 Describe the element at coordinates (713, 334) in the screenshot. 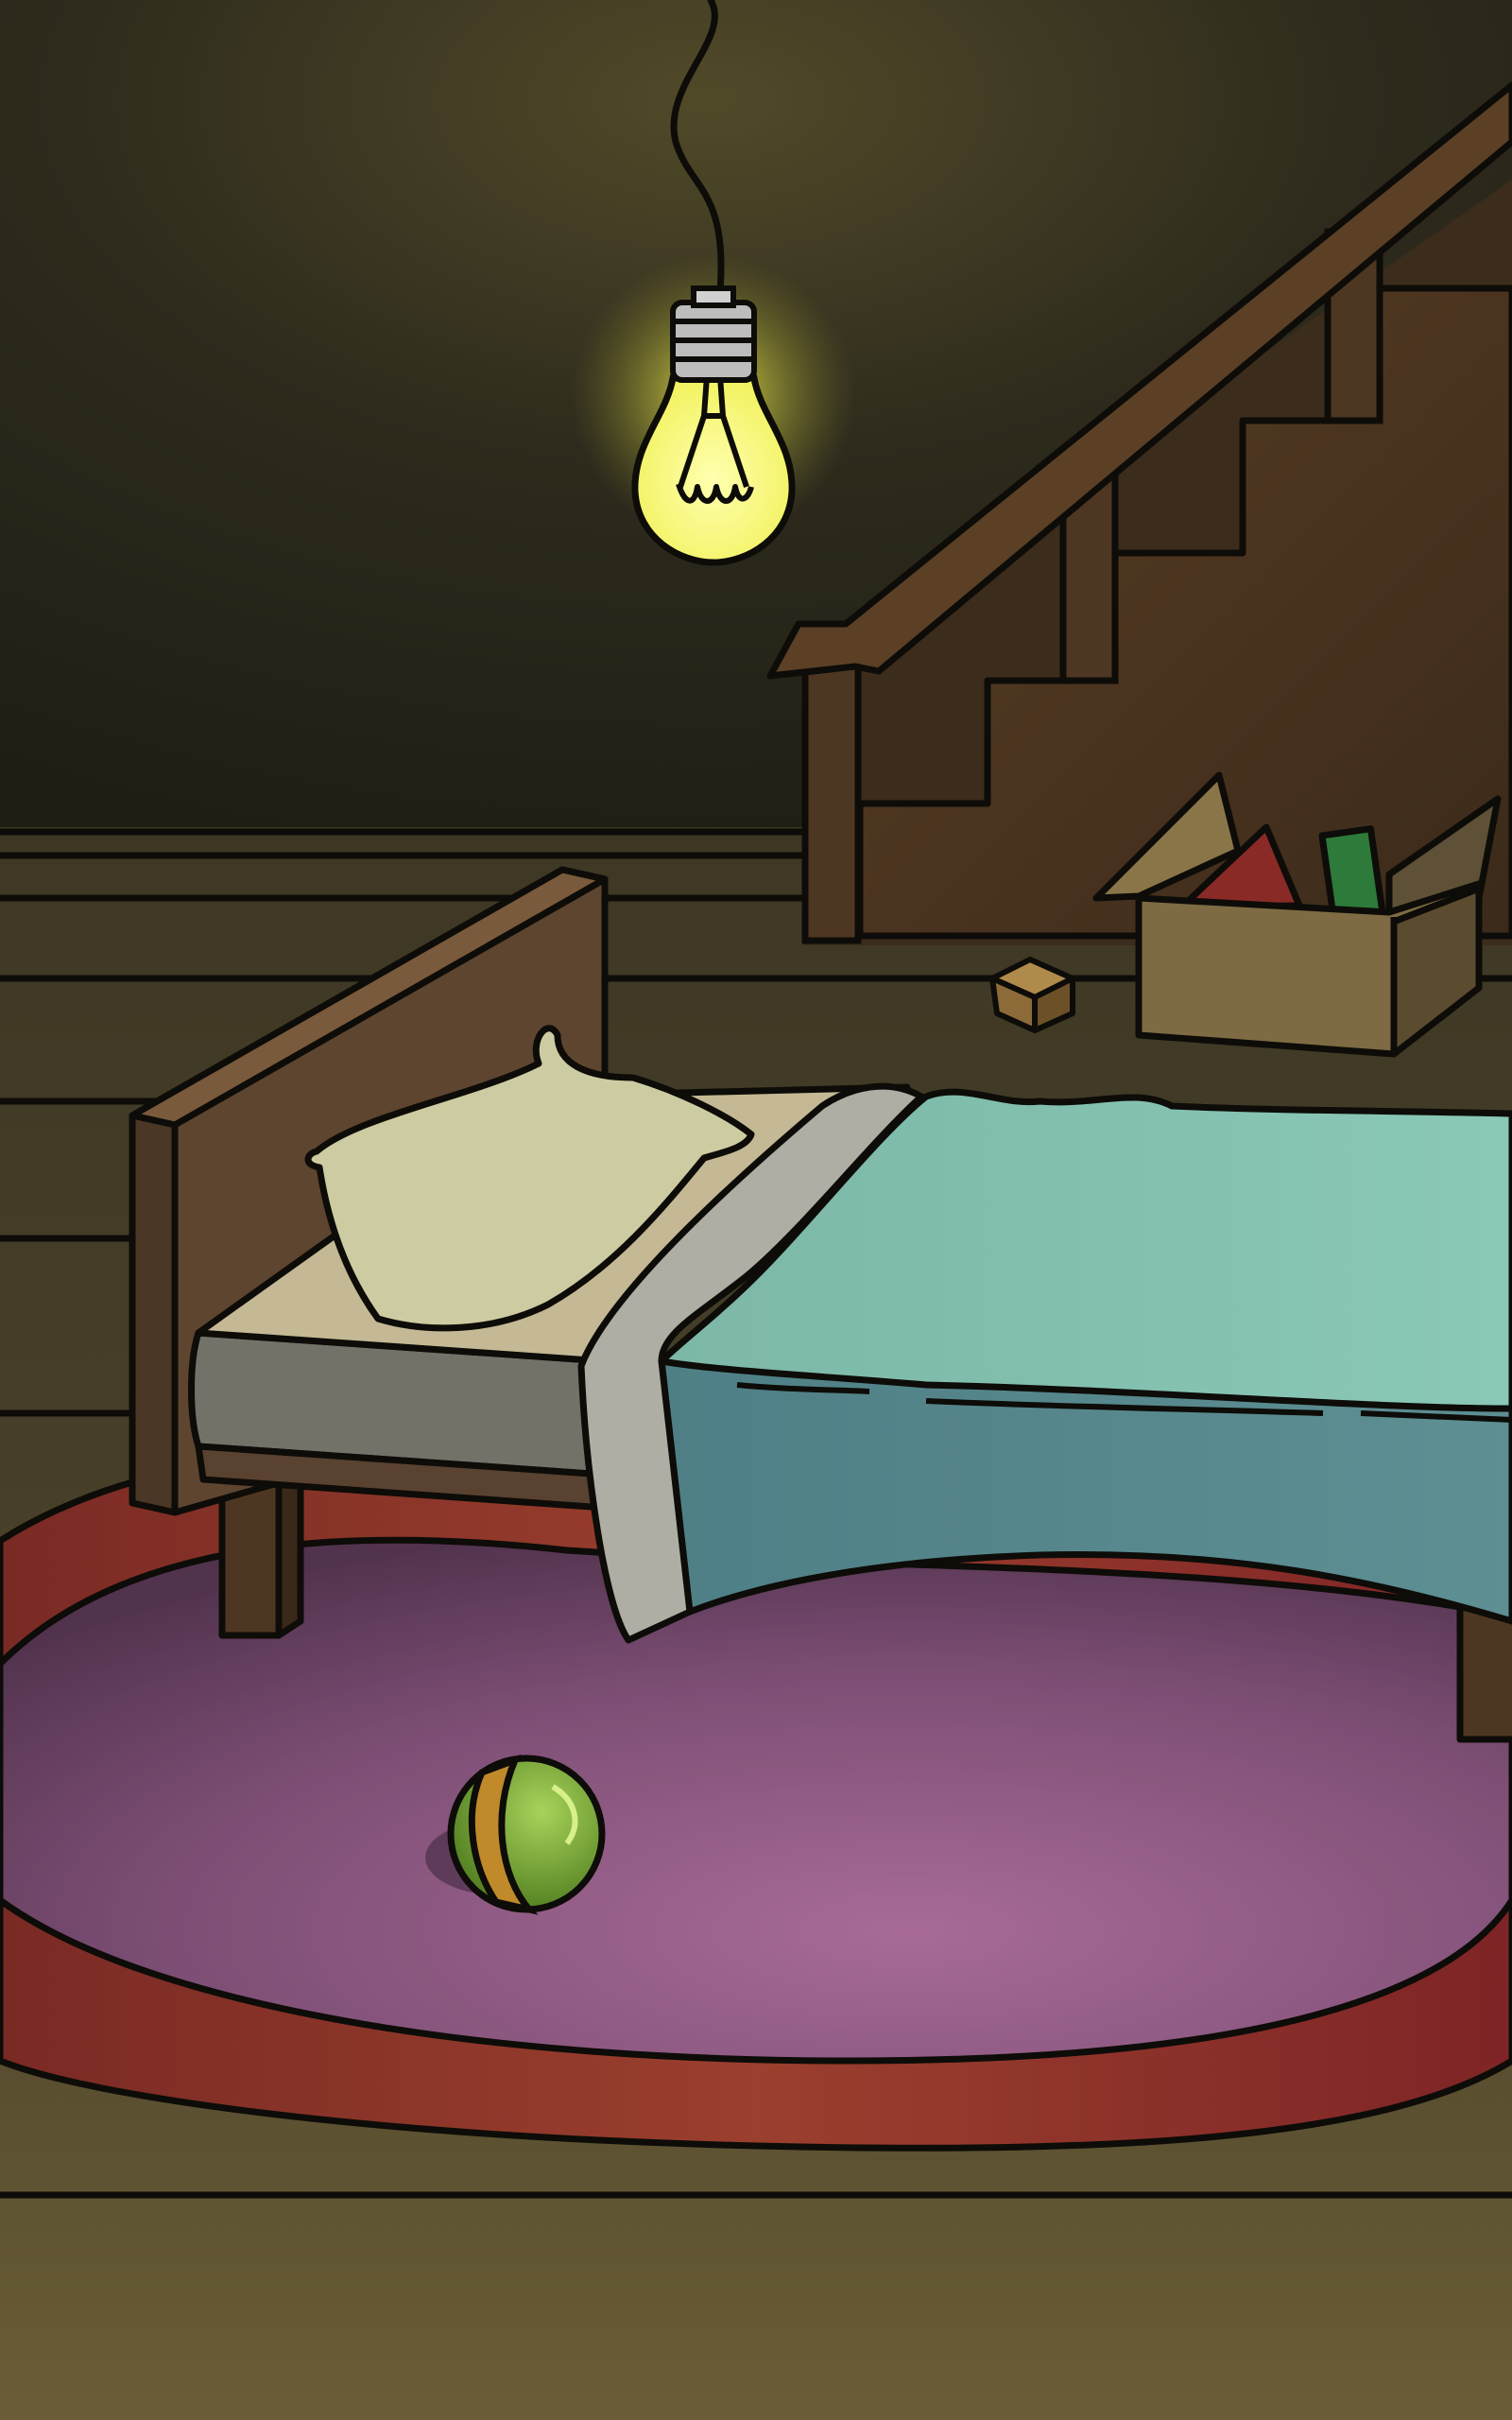

I see `bulb-socket` at that location.